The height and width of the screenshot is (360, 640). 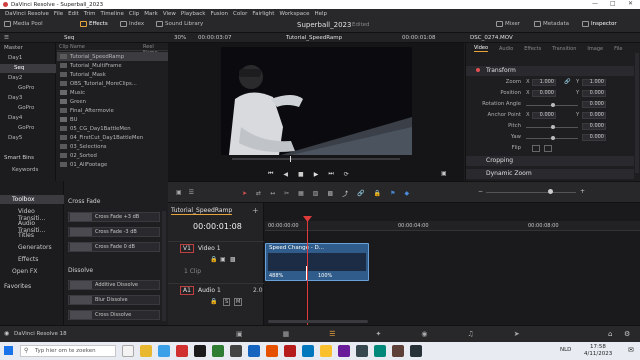 I want to click on menu-file: File, so click(x=58, y=14).